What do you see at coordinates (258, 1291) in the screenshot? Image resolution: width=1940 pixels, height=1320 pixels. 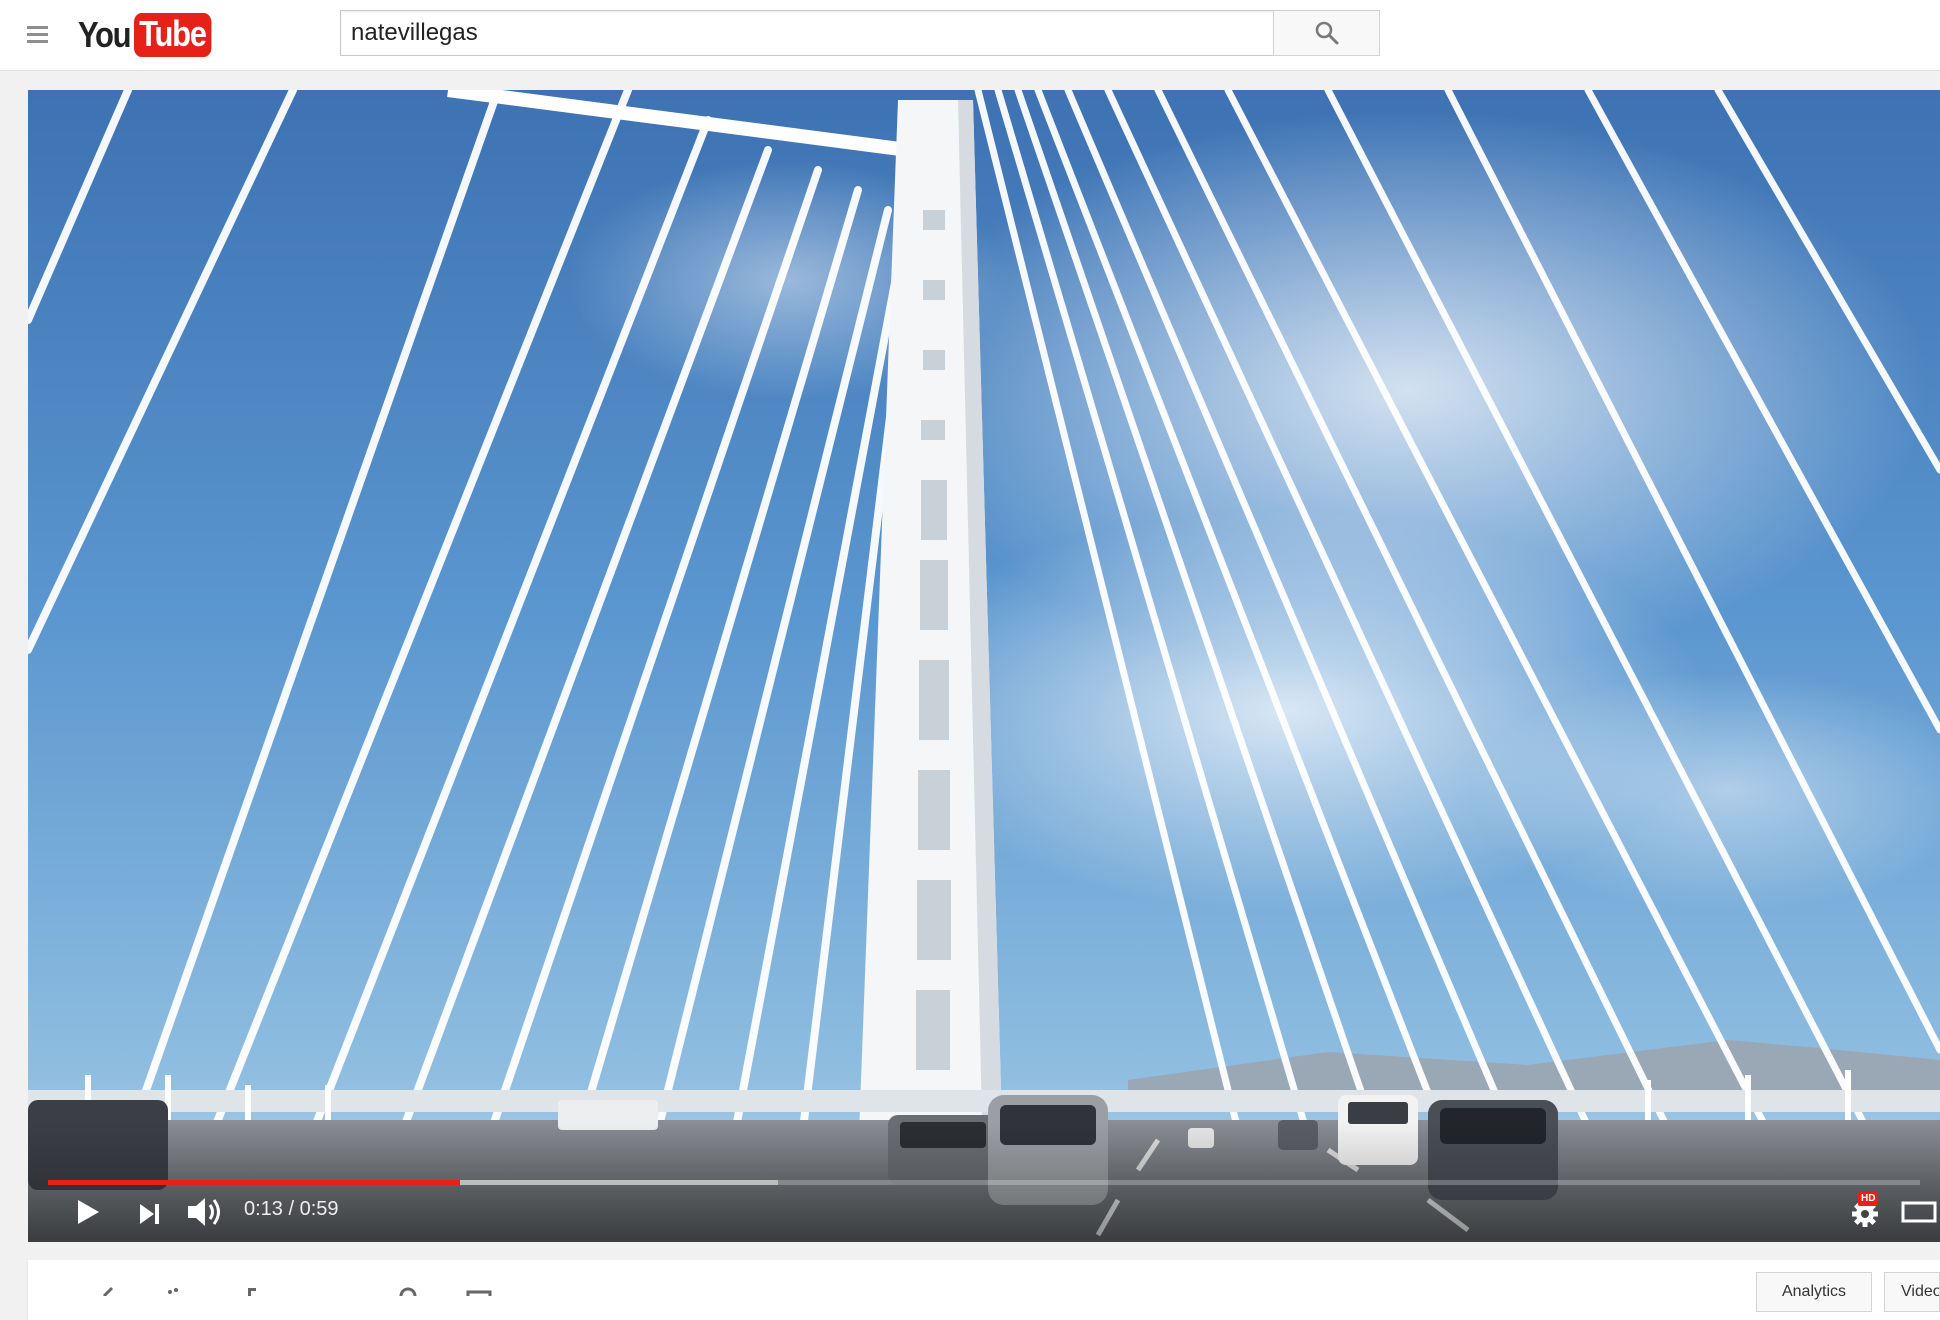 I see `audio-icon` at bounding box center [258, 1291].